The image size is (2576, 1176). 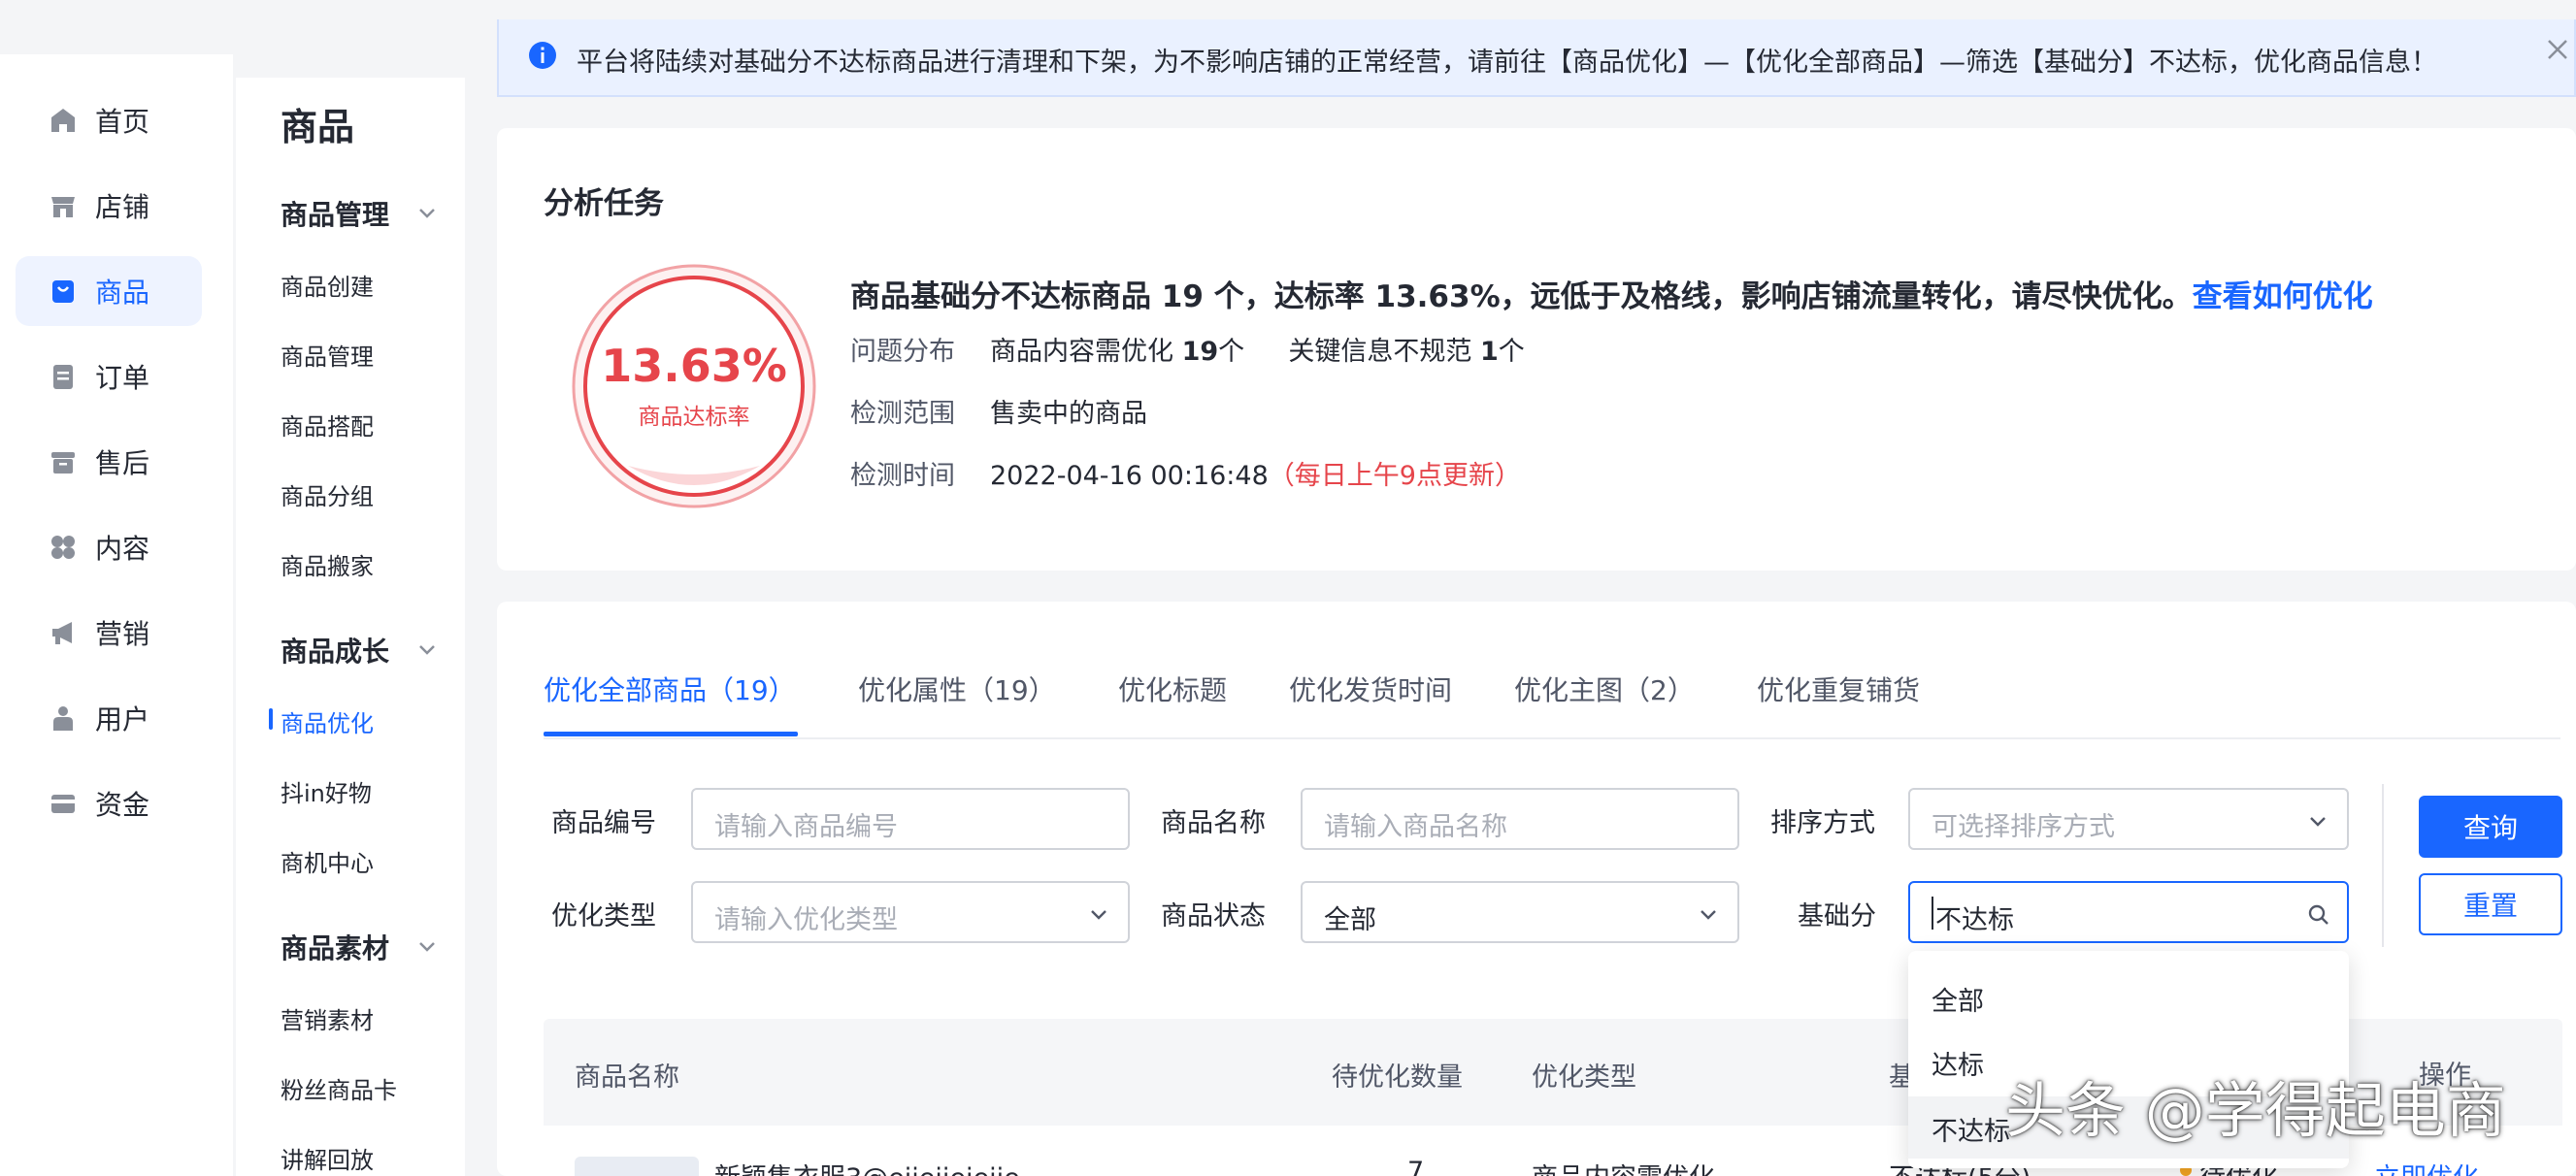 What do you see at coordinates (2557, 49) in the screenshot?
I see `close-icon` at bounding box center [2557, 49].